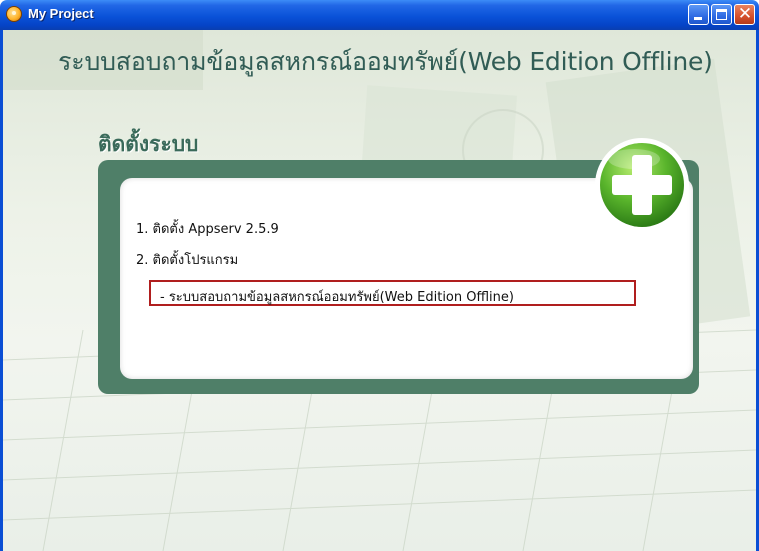  Describe the element at coordinates (379, 15) in the screenshot. I see `title-bar: My Project ✕` at that location.